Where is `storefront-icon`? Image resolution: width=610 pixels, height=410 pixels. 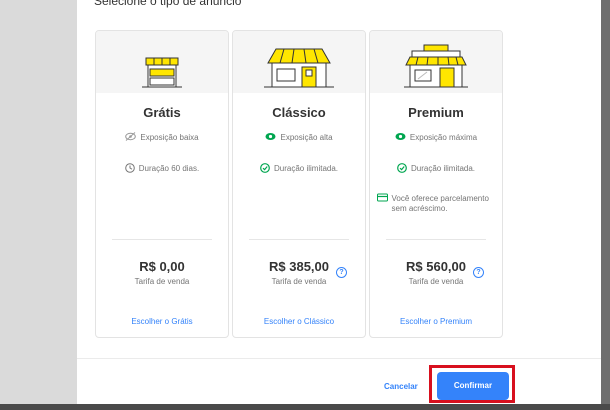 storefront-icon is located at coordinates (299, 68).